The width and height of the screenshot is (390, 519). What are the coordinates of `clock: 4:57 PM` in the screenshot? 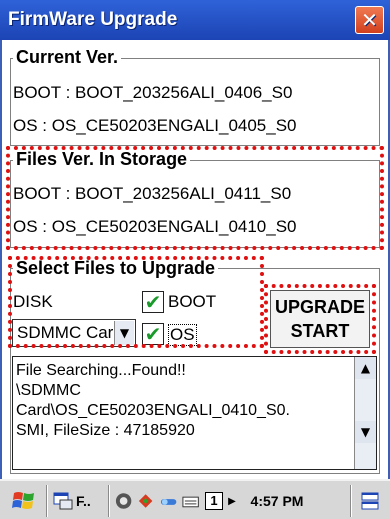 It's located at (277, 501).